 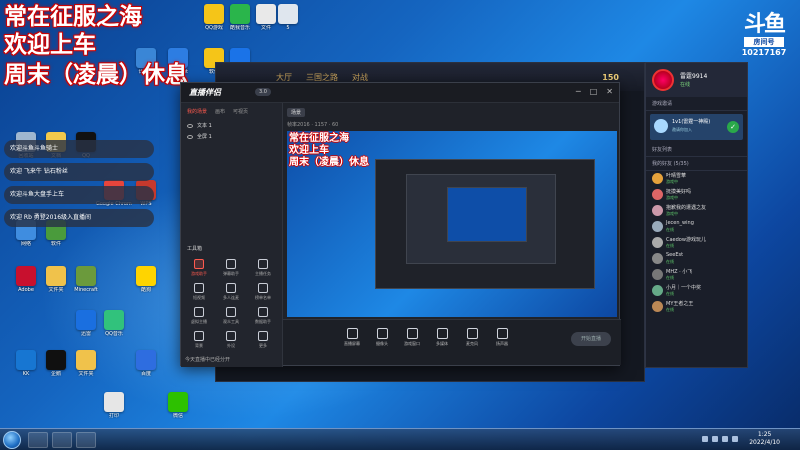 I want to click on button-label: 直播屏幕, so click(x=352, y=343).